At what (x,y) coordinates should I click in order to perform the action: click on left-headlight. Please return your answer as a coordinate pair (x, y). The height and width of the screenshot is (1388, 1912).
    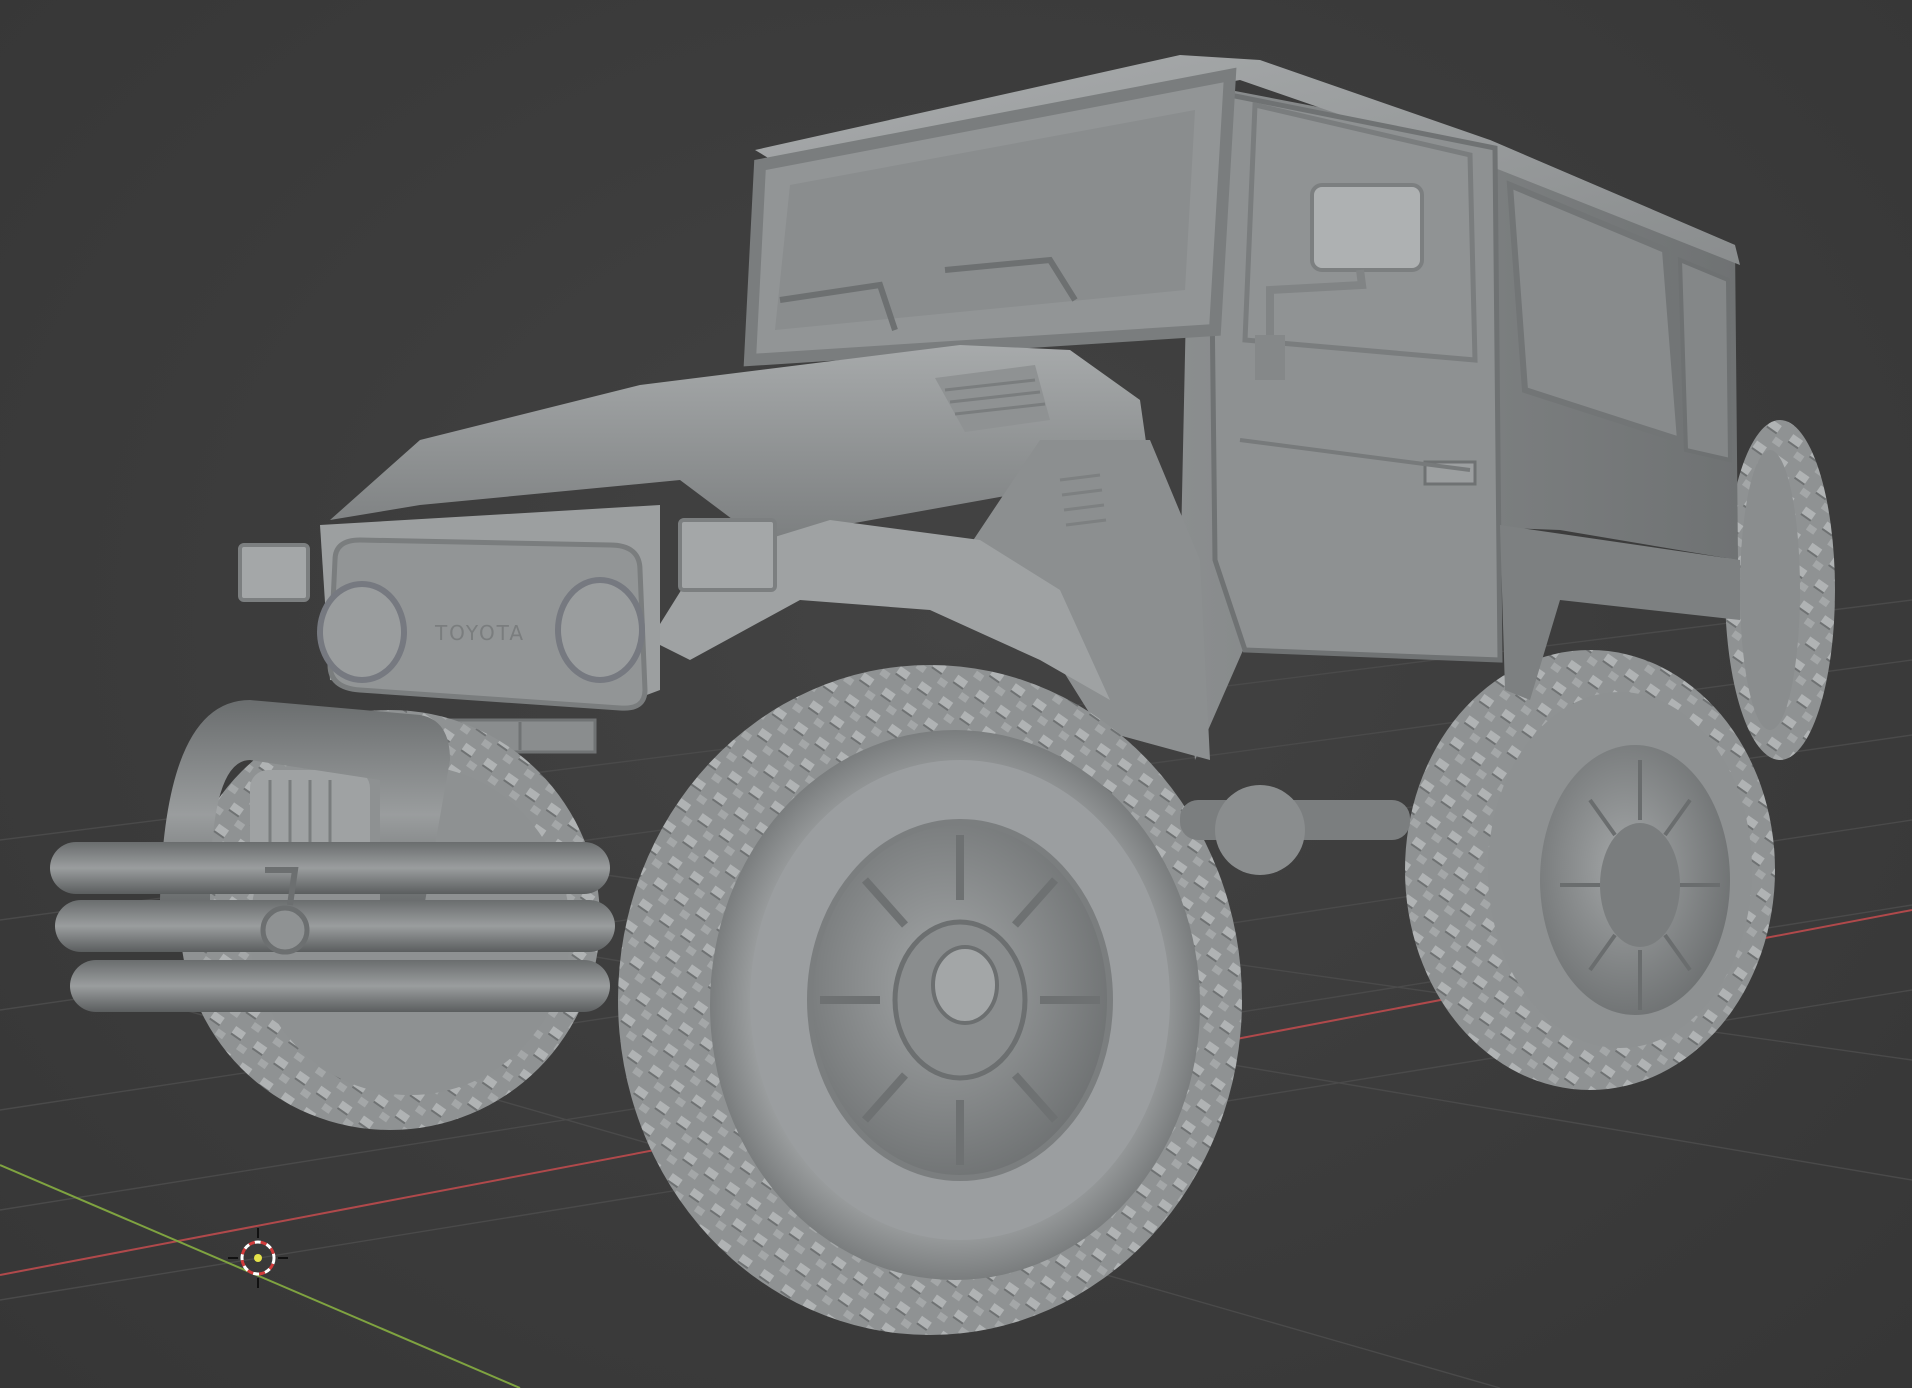
    Looking at the image, I should click on (362, 632).